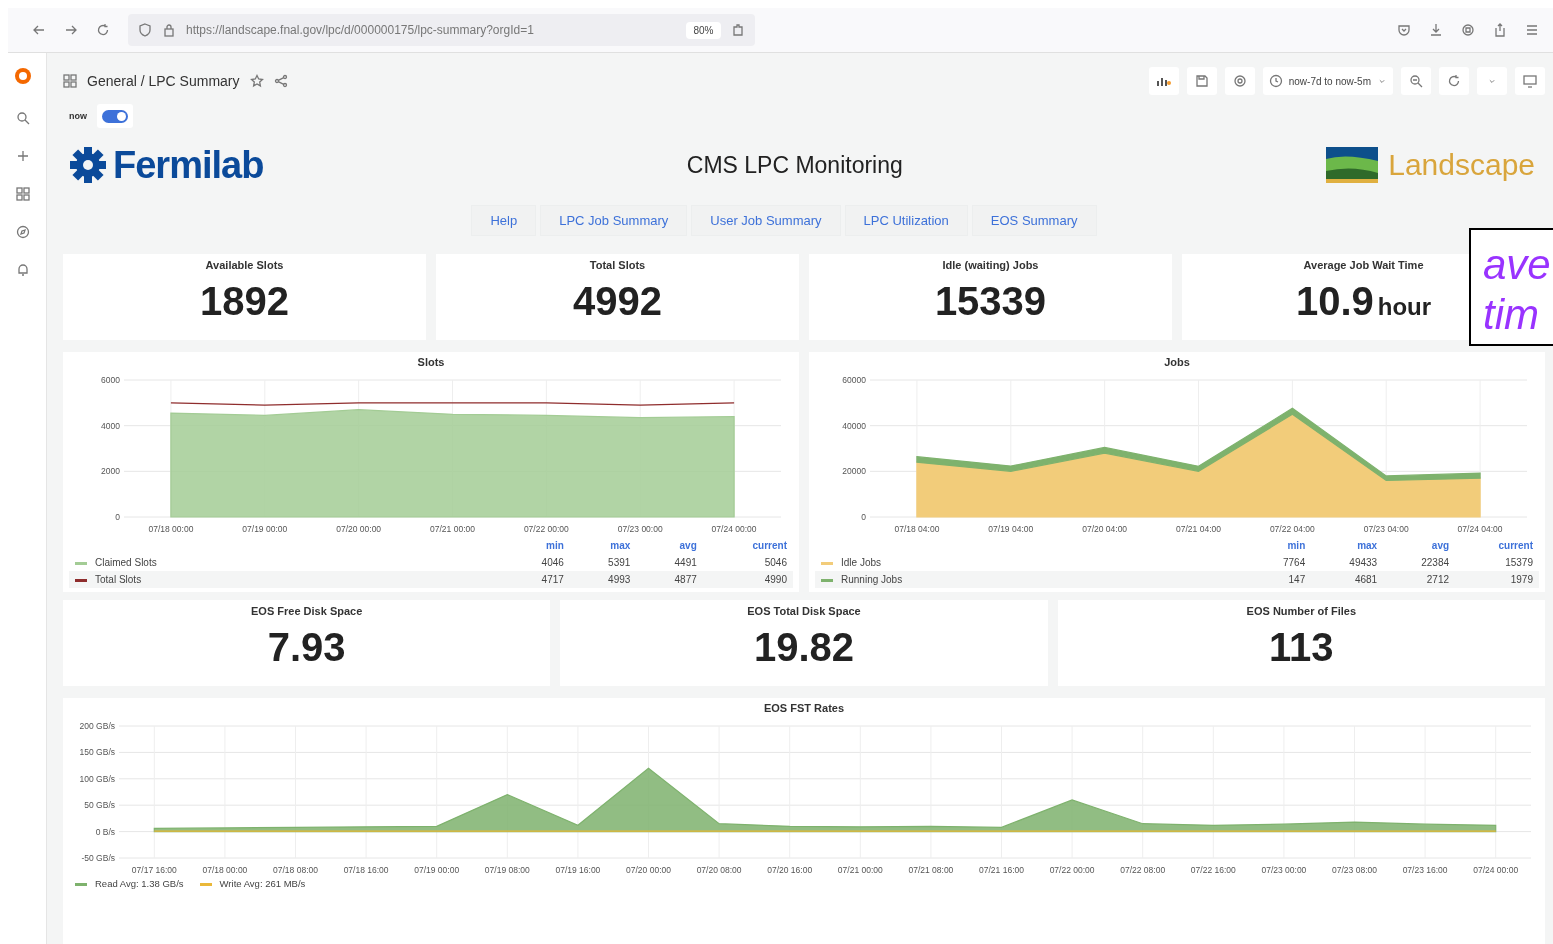 This screenshot has width=1553, height=944. Describe the element at coordinates (118, 579) in the screenshot. I see `legend-label: Total Slots` at that location.